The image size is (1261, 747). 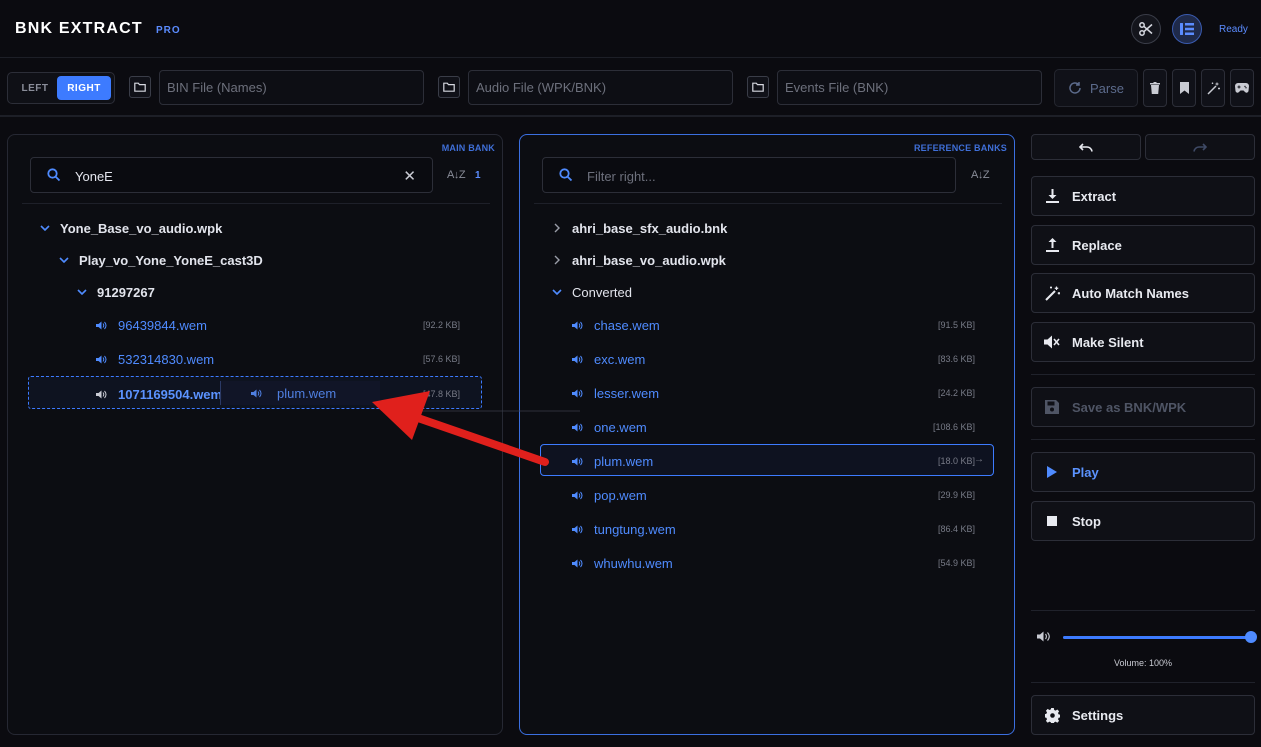 What do you see at coordinates (225, 176) in the screenshot?
I see `left-search-input` at bounding box center [225, 176].